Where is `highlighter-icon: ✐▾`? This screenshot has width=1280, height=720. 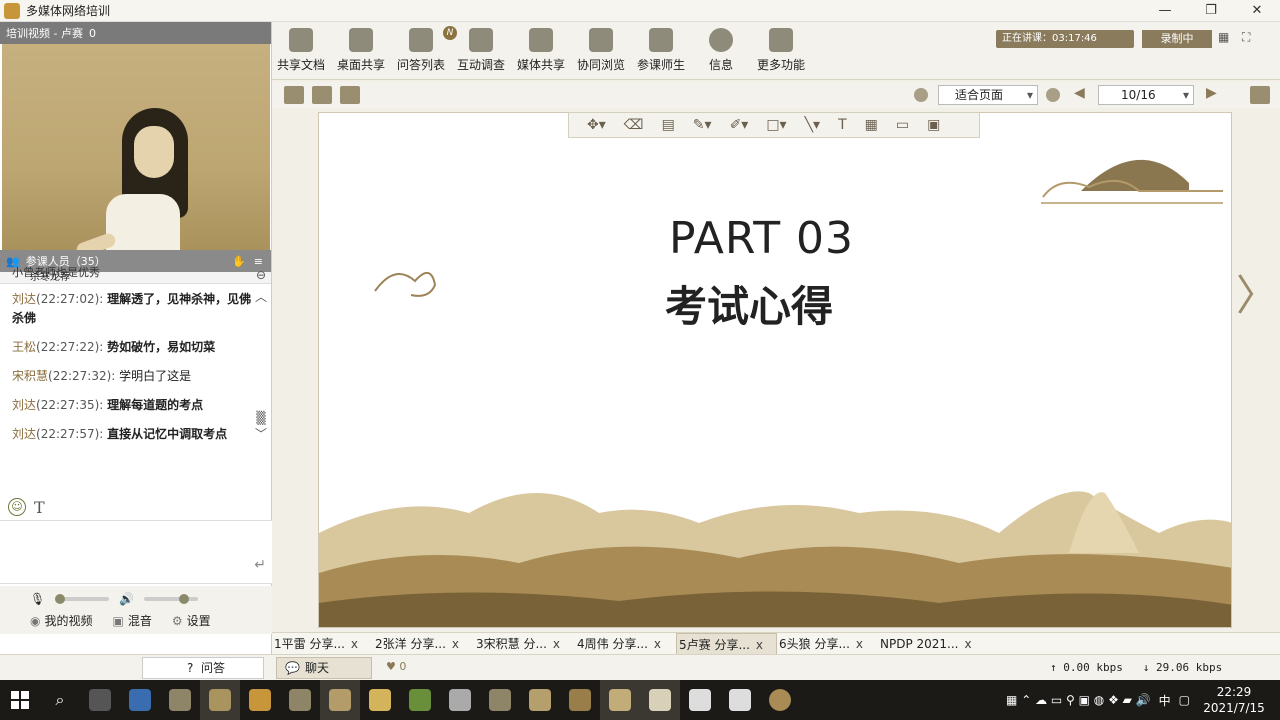
highlighter-icon: ✐▾ is located at coordinates (739, 125).